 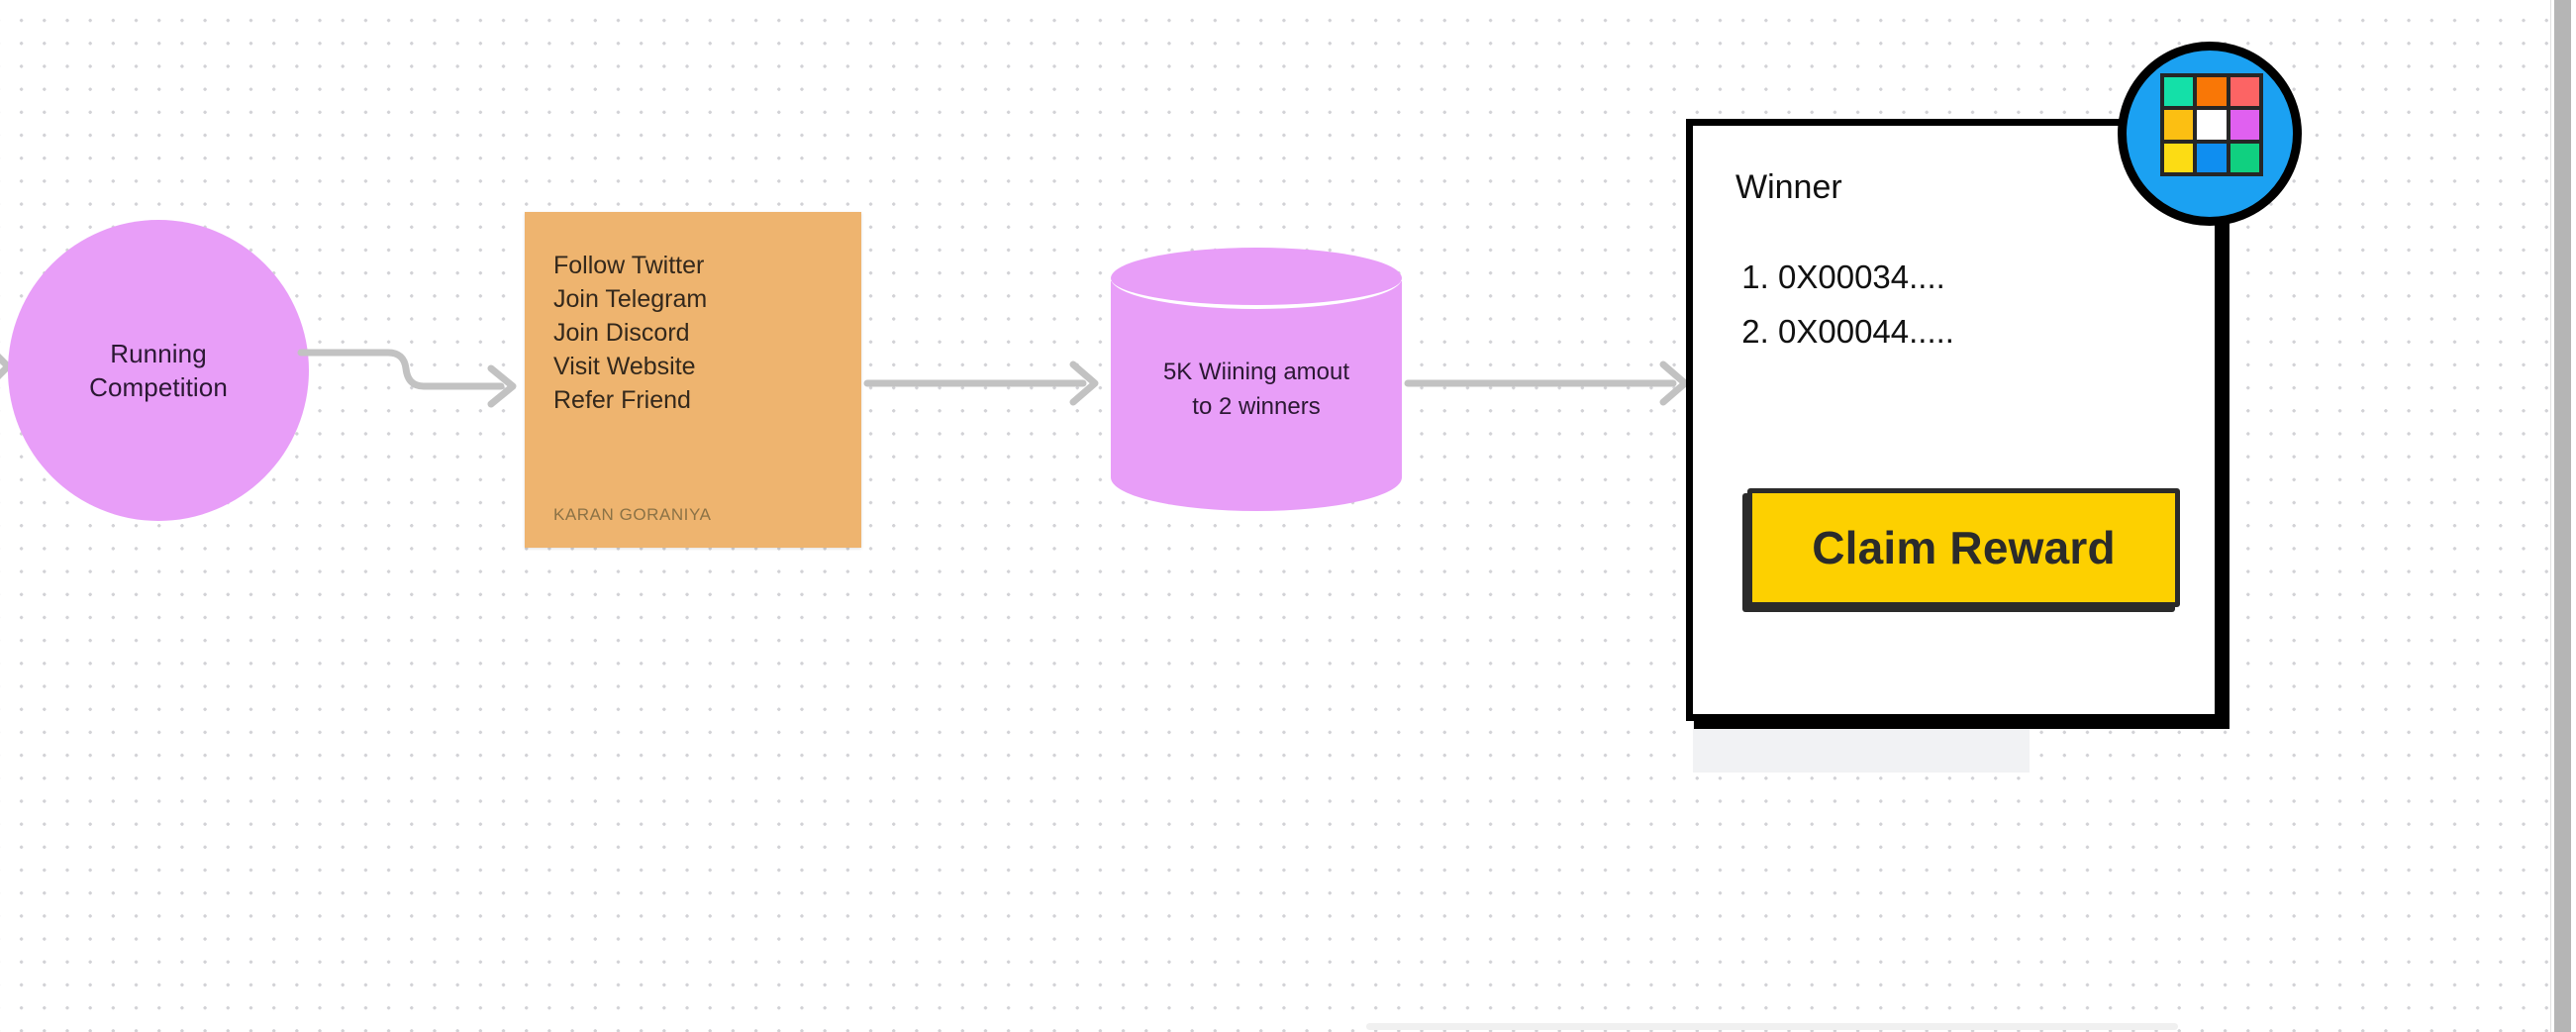 What do you see at coordinates (1546, 383) in the screenshot?
I see `connector-pool-to-winner` at bounding box center [1546, 383].